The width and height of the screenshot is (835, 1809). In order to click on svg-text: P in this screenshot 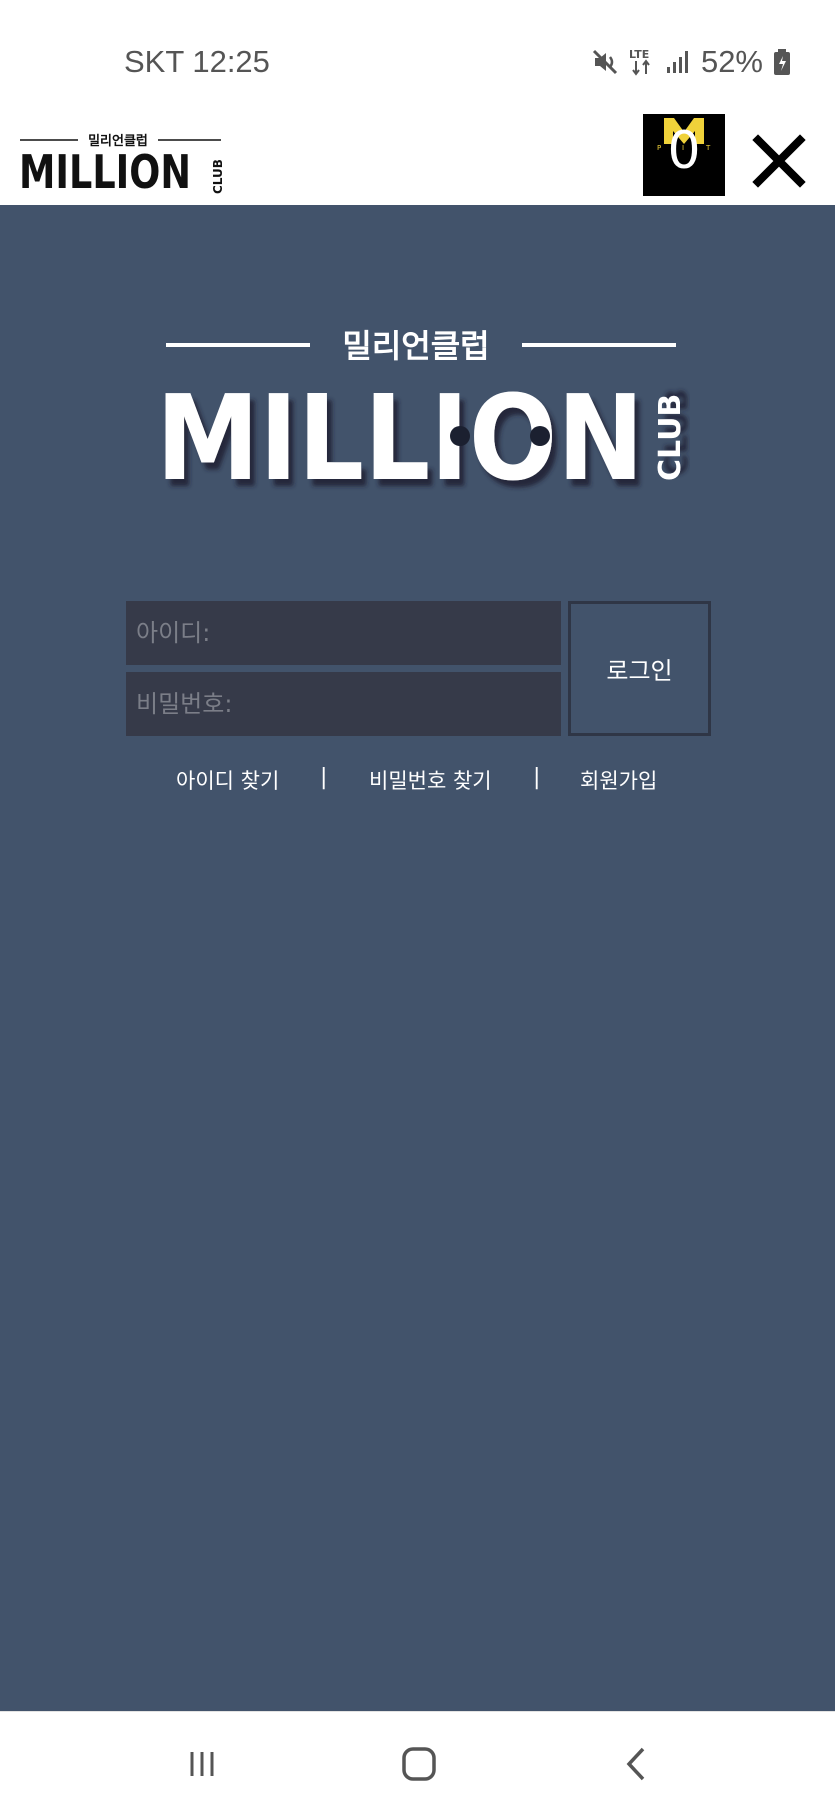, I will do `click(659, 148)`.